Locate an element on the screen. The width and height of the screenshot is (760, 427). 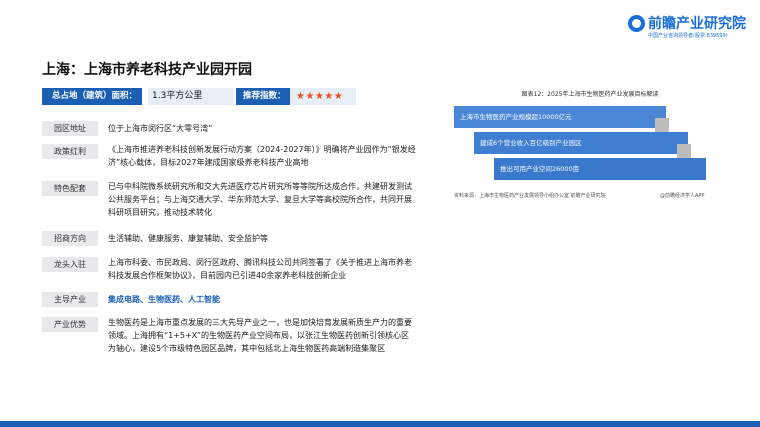
goal-bar-1: 上海市生物医药产业规模超10000亿元 is located at coordinates (560, 117).